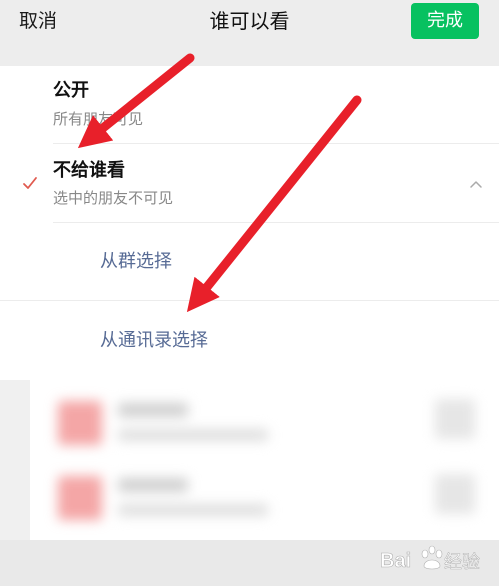  What do you see at coordinates (15, 460) in the screenshot?
I see `blurred-region` at bounding box center [15, 460].